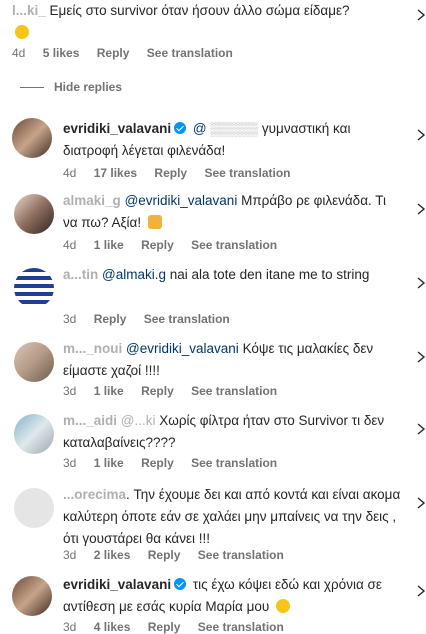  What do you see at coordinates (138, 420) in the screenshot?
I see `reply-mention: @...ki` at bounding box center [138, 420].